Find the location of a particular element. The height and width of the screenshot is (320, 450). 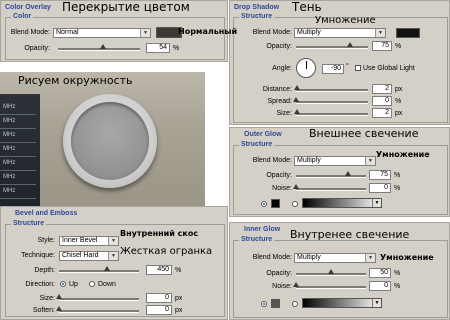

bevel-size-input: 0 is located at coordinates (159, 298).